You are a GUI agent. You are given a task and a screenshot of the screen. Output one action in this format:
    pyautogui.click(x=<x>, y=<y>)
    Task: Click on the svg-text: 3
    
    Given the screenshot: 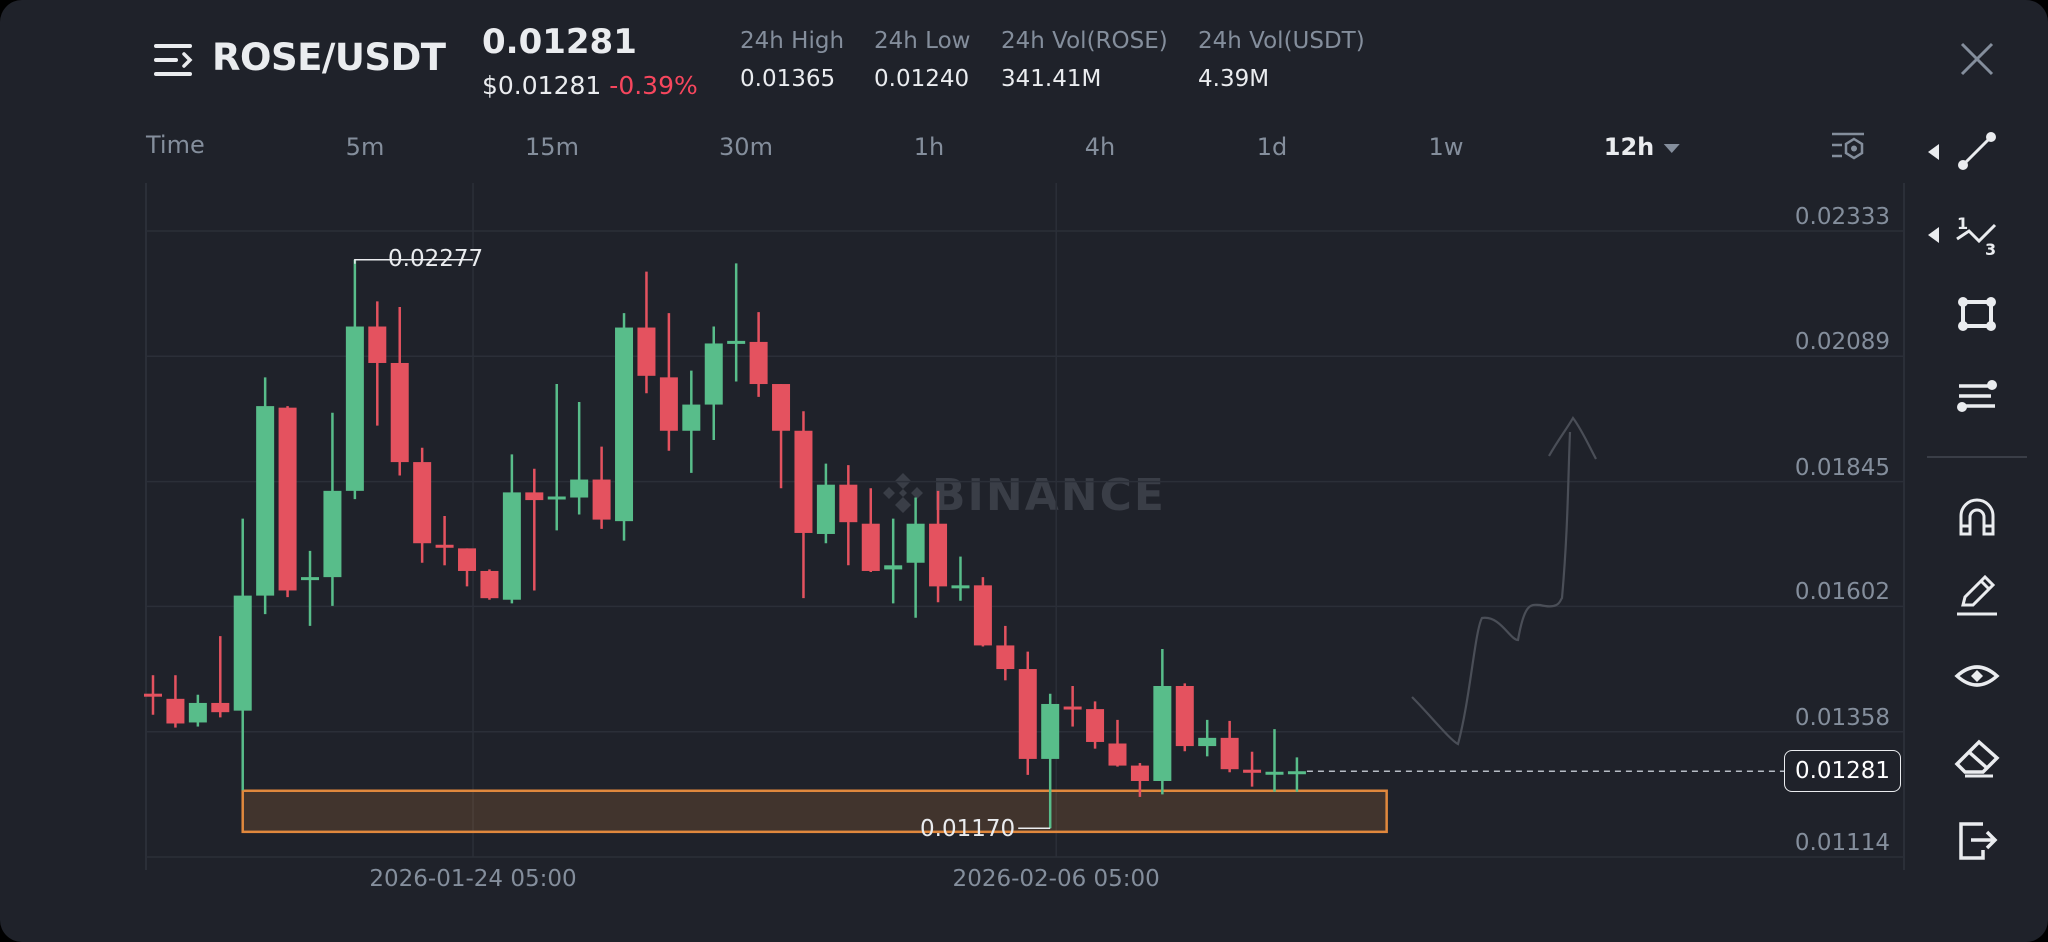 What is the action you would take?
    pyautogui.click(x=1990, y=249)
    